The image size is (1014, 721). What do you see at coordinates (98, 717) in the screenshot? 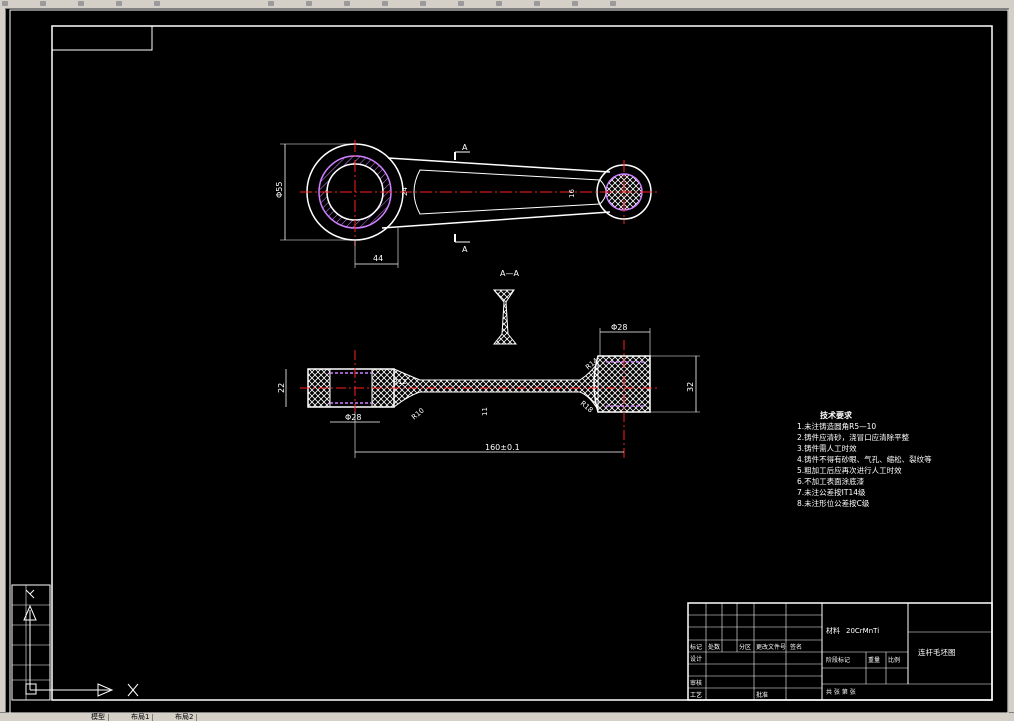
I see `tab-model: 模型` at bounding box center [98, 717].